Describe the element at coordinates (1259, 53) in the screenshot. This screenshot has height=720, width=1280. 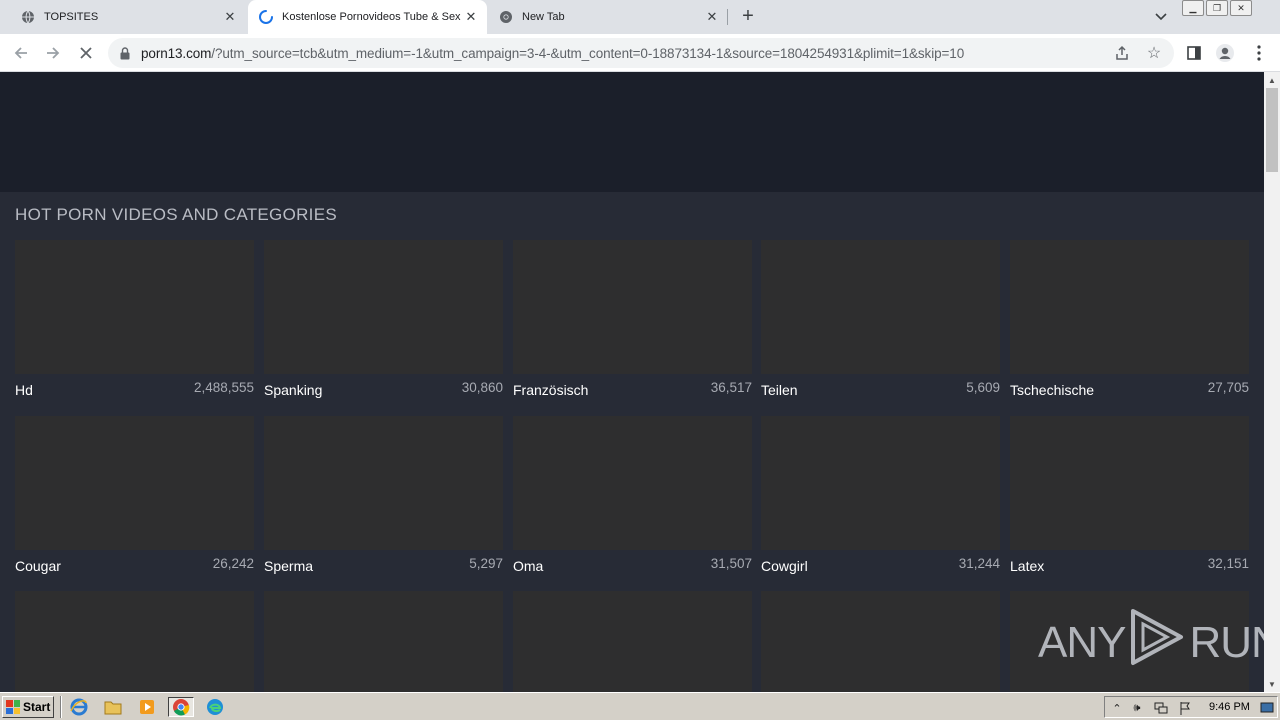
I see `menu-kebab-icon` at that location.